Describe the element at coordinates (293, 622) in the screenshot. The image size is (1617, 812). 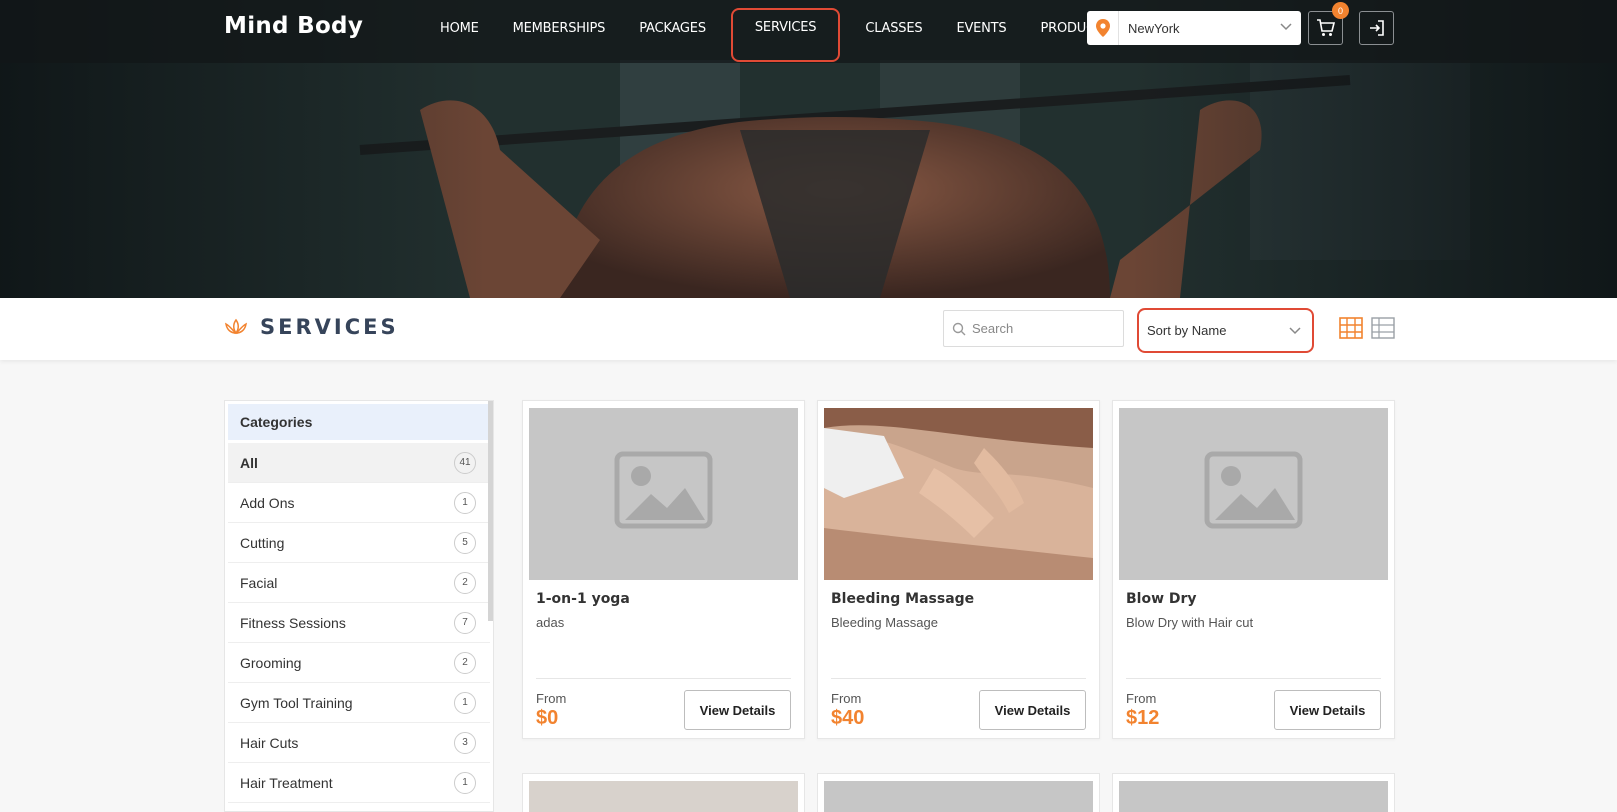
I see `category-name: Fitness Sessions` at that location.